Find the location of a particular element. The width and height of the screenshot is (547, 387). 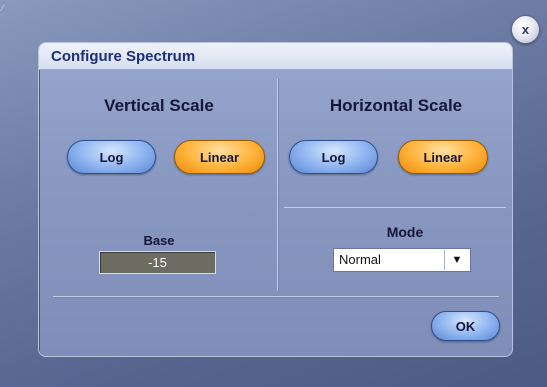

mode-select: Normal ▼ is located at coordinates (402, 260).